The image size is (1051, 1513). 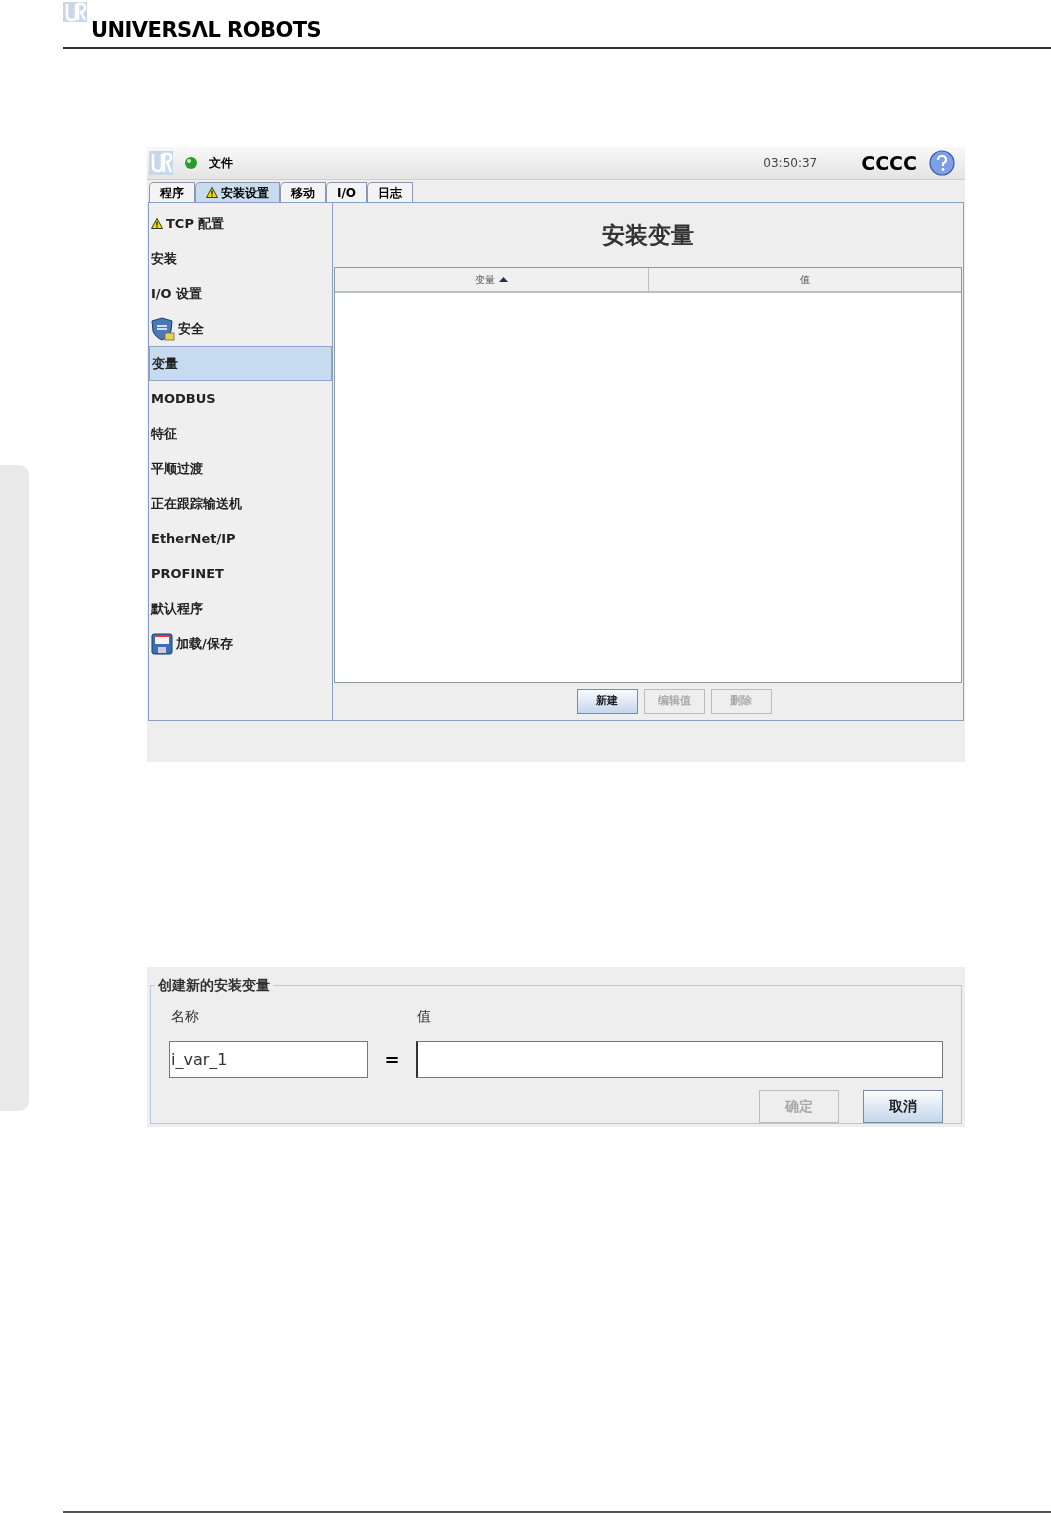 What do you see at coordinates (790, 163) in the screenshot?
I see `clock-time: 03:50:37` at bounding box center [790, 163].